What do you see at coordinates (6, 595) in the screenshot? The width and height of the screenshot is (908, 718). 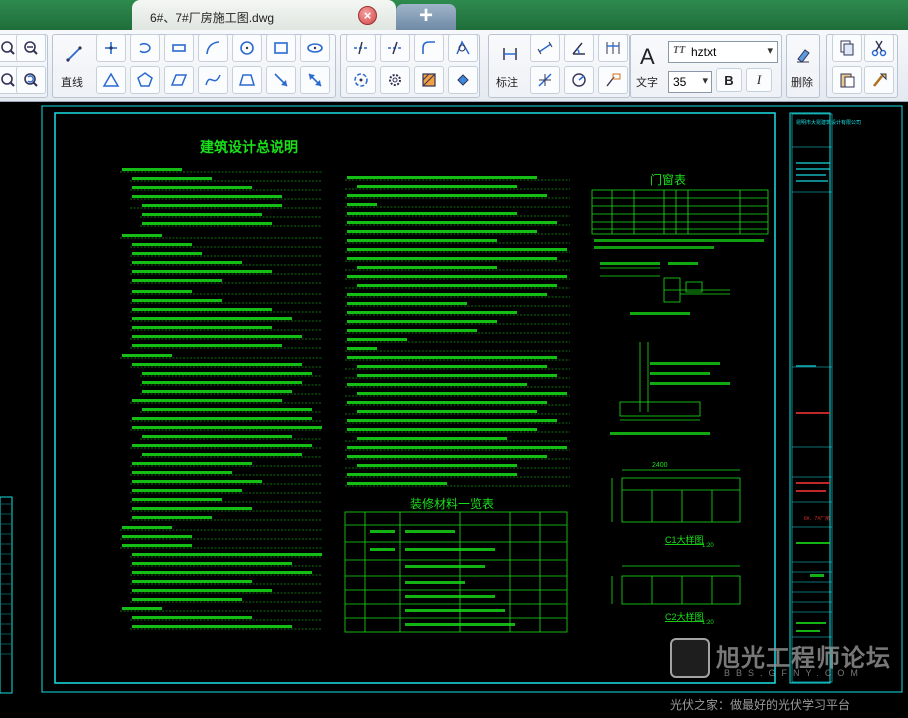 I see `left-partial-sheet` at bounding box center [6, 595].